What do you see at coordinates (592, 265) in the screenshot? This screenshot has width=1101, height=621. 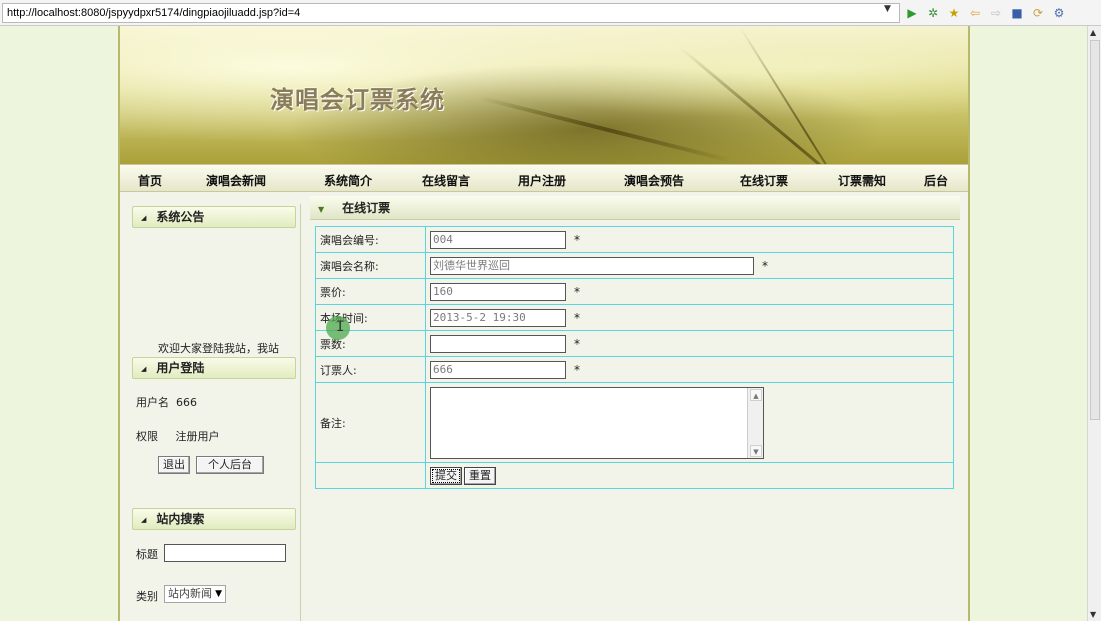 I see `concert-name-input: 刘德华世界巡回` at bounding box center [592, 265].